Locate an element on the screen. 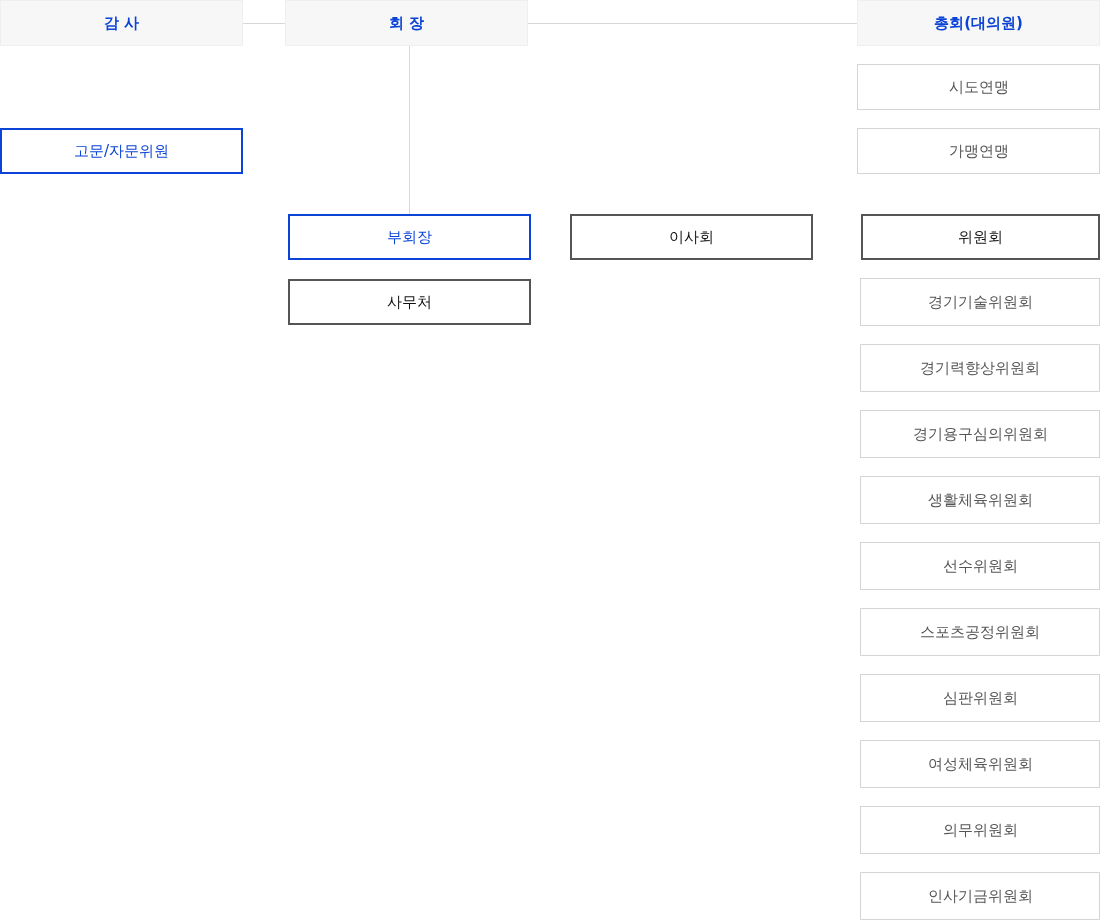  org-box: 심판위원회 is located at coordinates (980, 698).